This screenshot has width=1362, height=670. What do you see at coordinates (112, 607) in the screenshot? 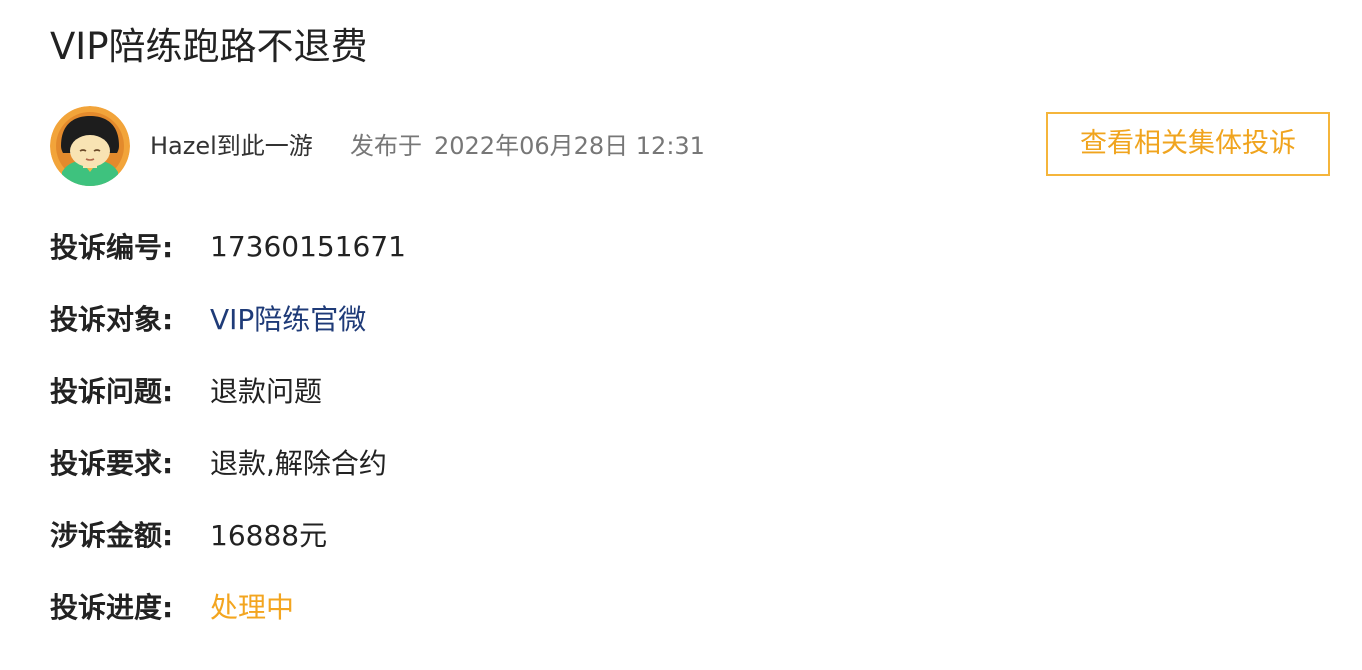
I see `field-label: 投诉进度:` at bounding box center [112, 607].